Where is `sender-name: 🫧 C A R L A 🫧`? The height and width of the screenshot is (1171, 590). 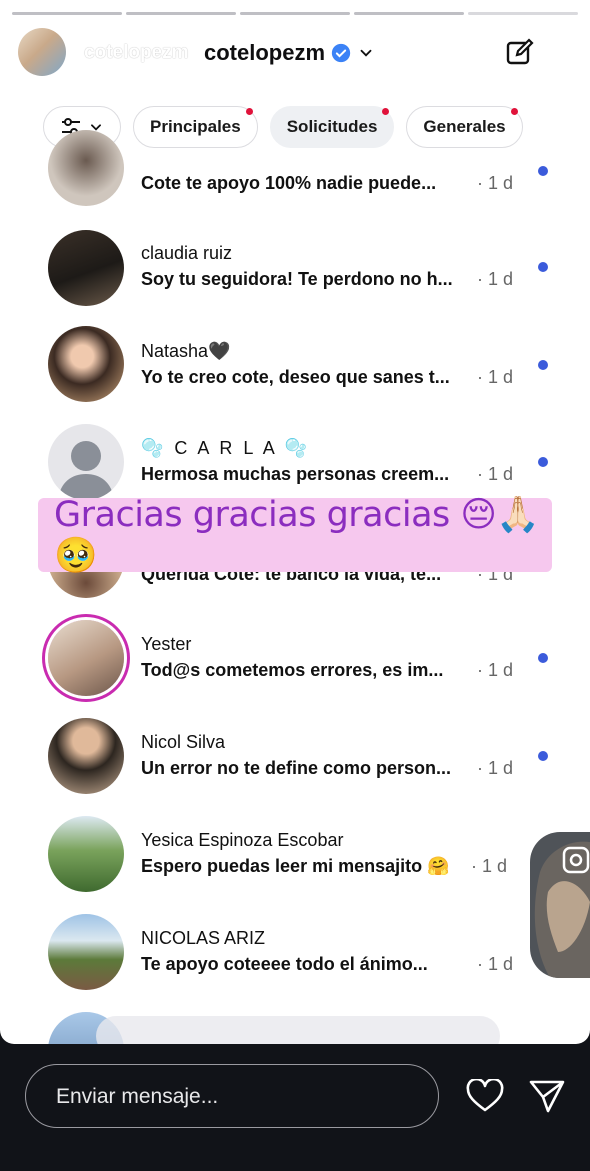
sender-name: 🫧 C A R L A 🫧 is located at coordinates (226, 448).